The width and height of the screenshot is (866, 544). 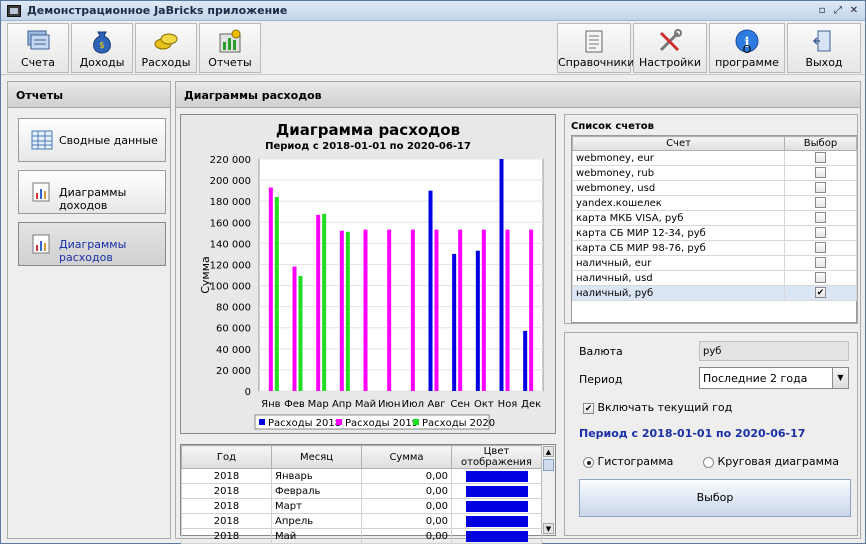 I want to click on account-row: наличный, руб ✔, so click(x=714, y=293).